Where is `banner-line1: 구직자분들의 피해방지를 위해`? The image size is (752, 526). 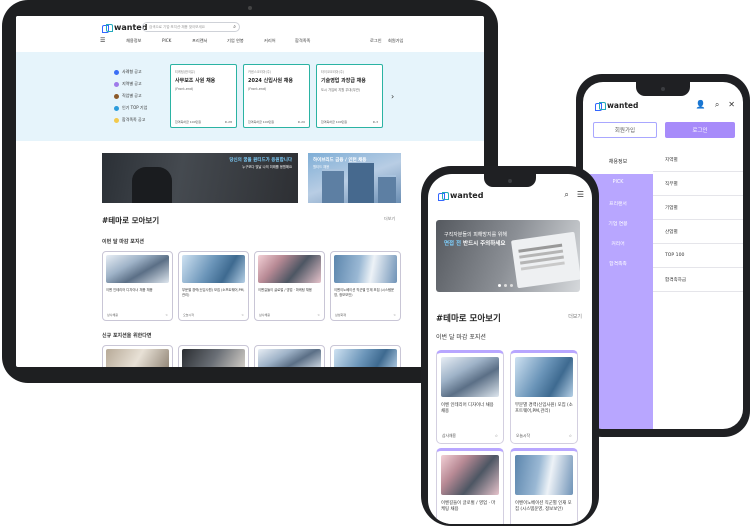
banner-line1: 구직자분들의 피해방지를 위해 is located at coordinates (475, 235).